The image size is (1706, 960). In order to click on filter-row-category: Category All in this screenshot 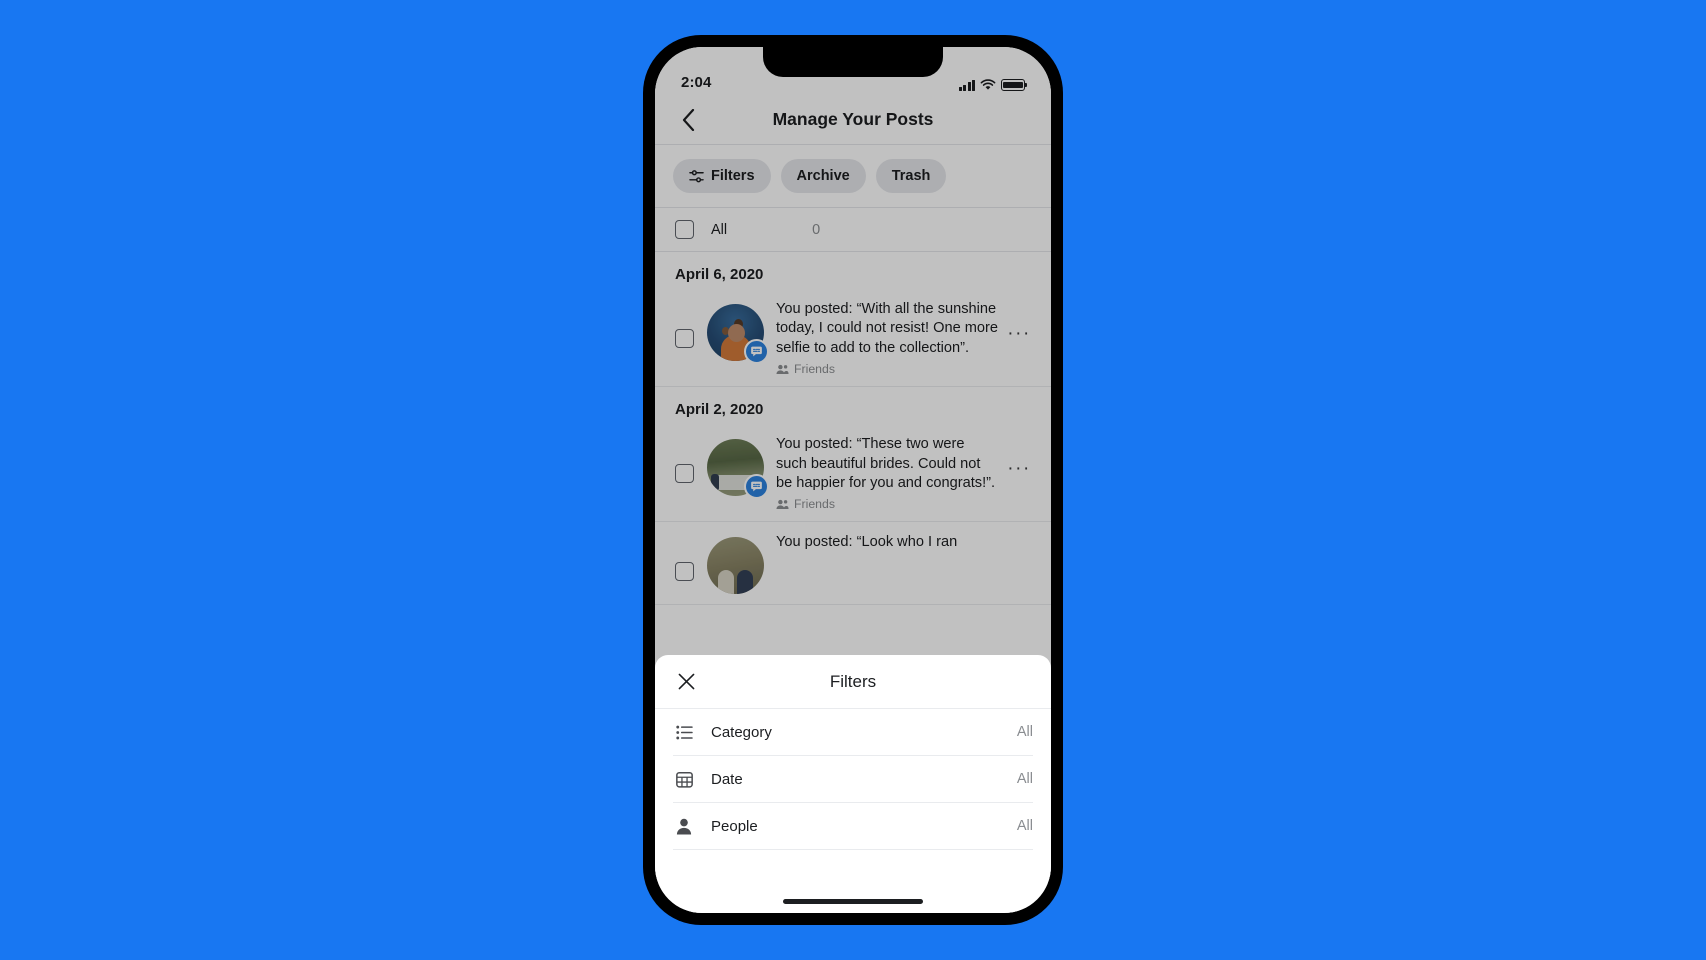, I will do `click(853, 732)`.